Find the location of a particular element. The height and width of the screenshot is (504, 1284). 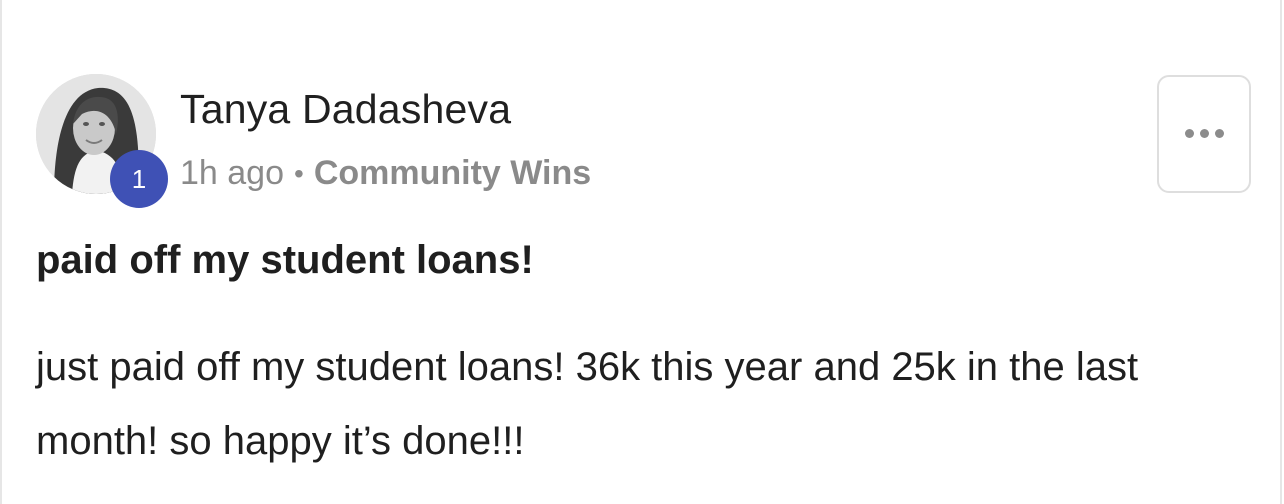

more-horizontal-icon is located at coordinates (1204, 133).